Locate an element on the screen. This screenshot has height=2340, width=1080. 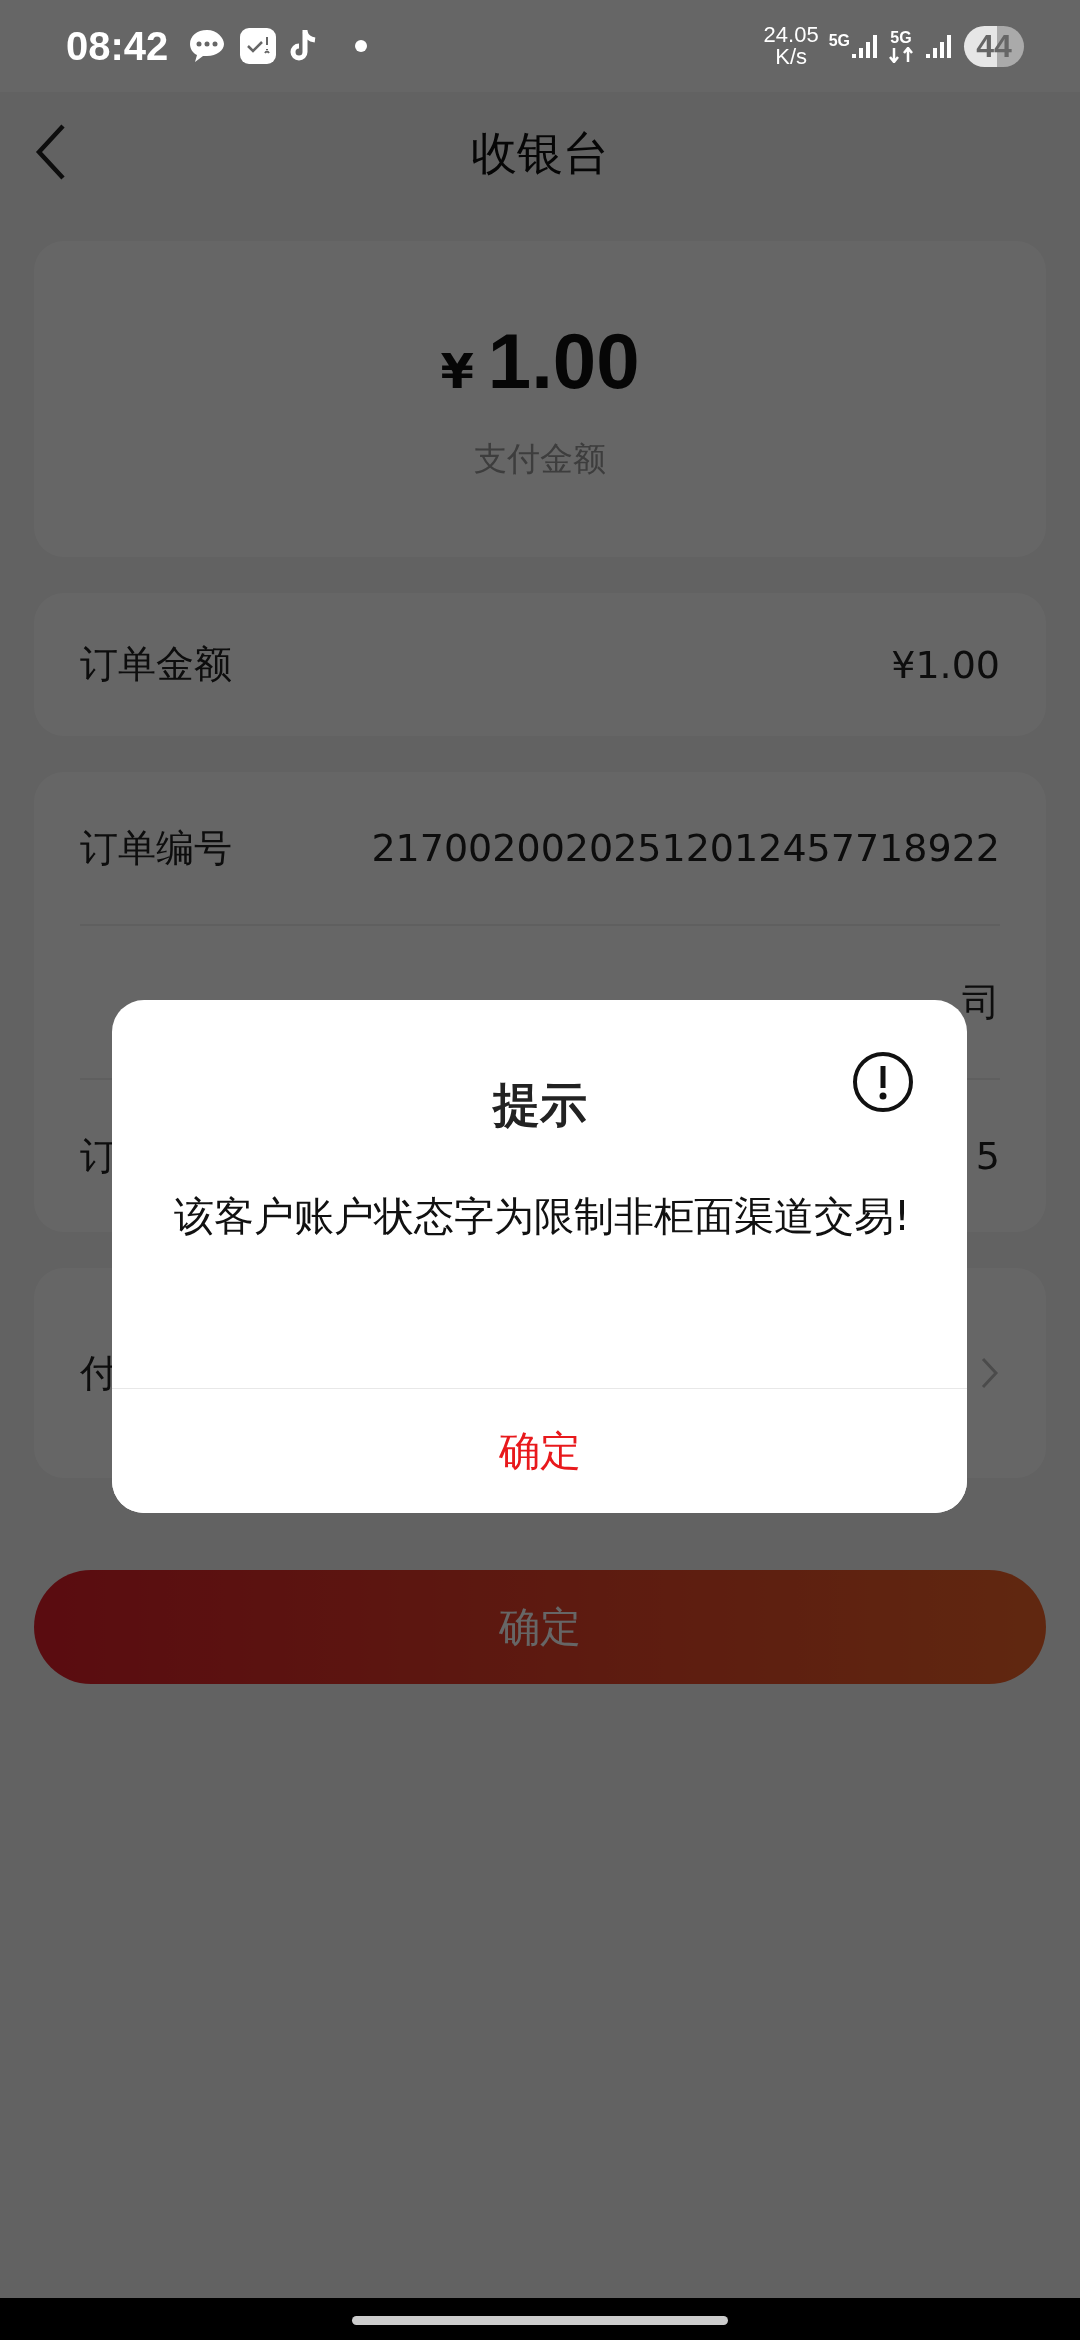
dialog-confirm-button: 确定 is located at coordinates (539, 1450).